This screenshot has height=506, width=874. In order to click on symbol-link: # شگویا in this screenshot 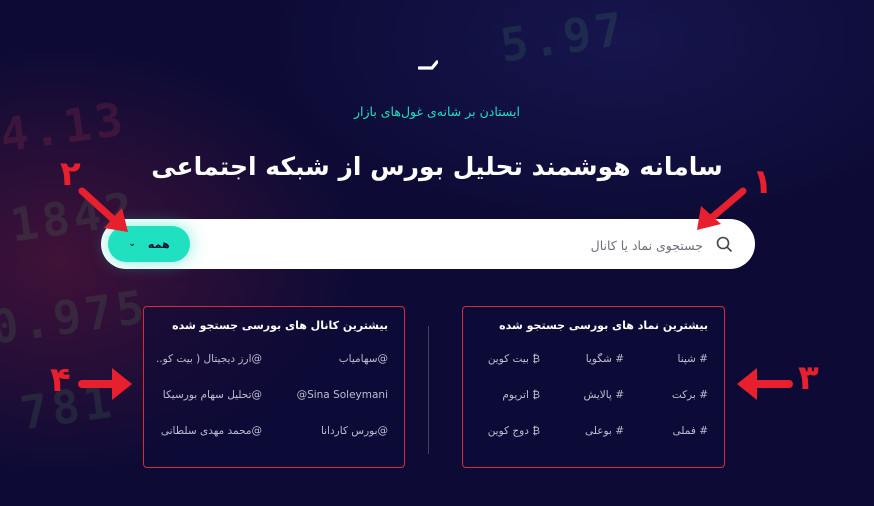, I will do `click(594, 359)`.